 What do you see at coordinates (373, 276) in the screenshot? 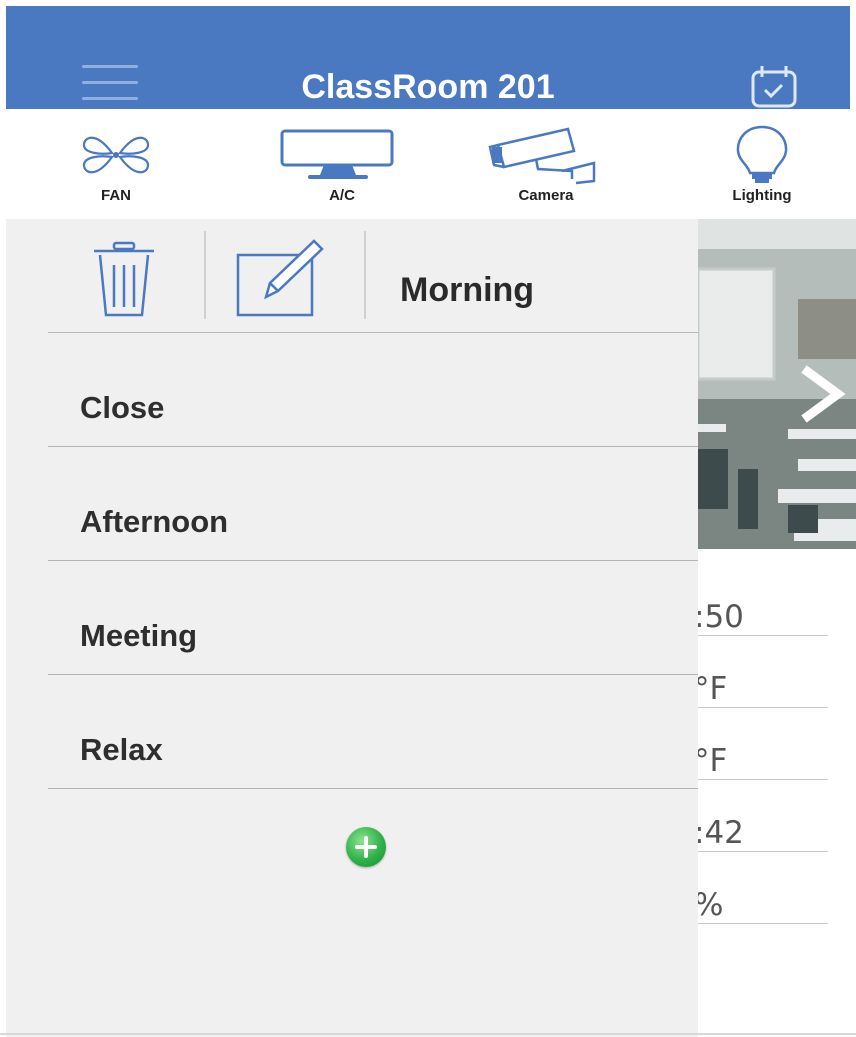
I see `drawer-toolbar: Morning` at bounding box center [373, 276].